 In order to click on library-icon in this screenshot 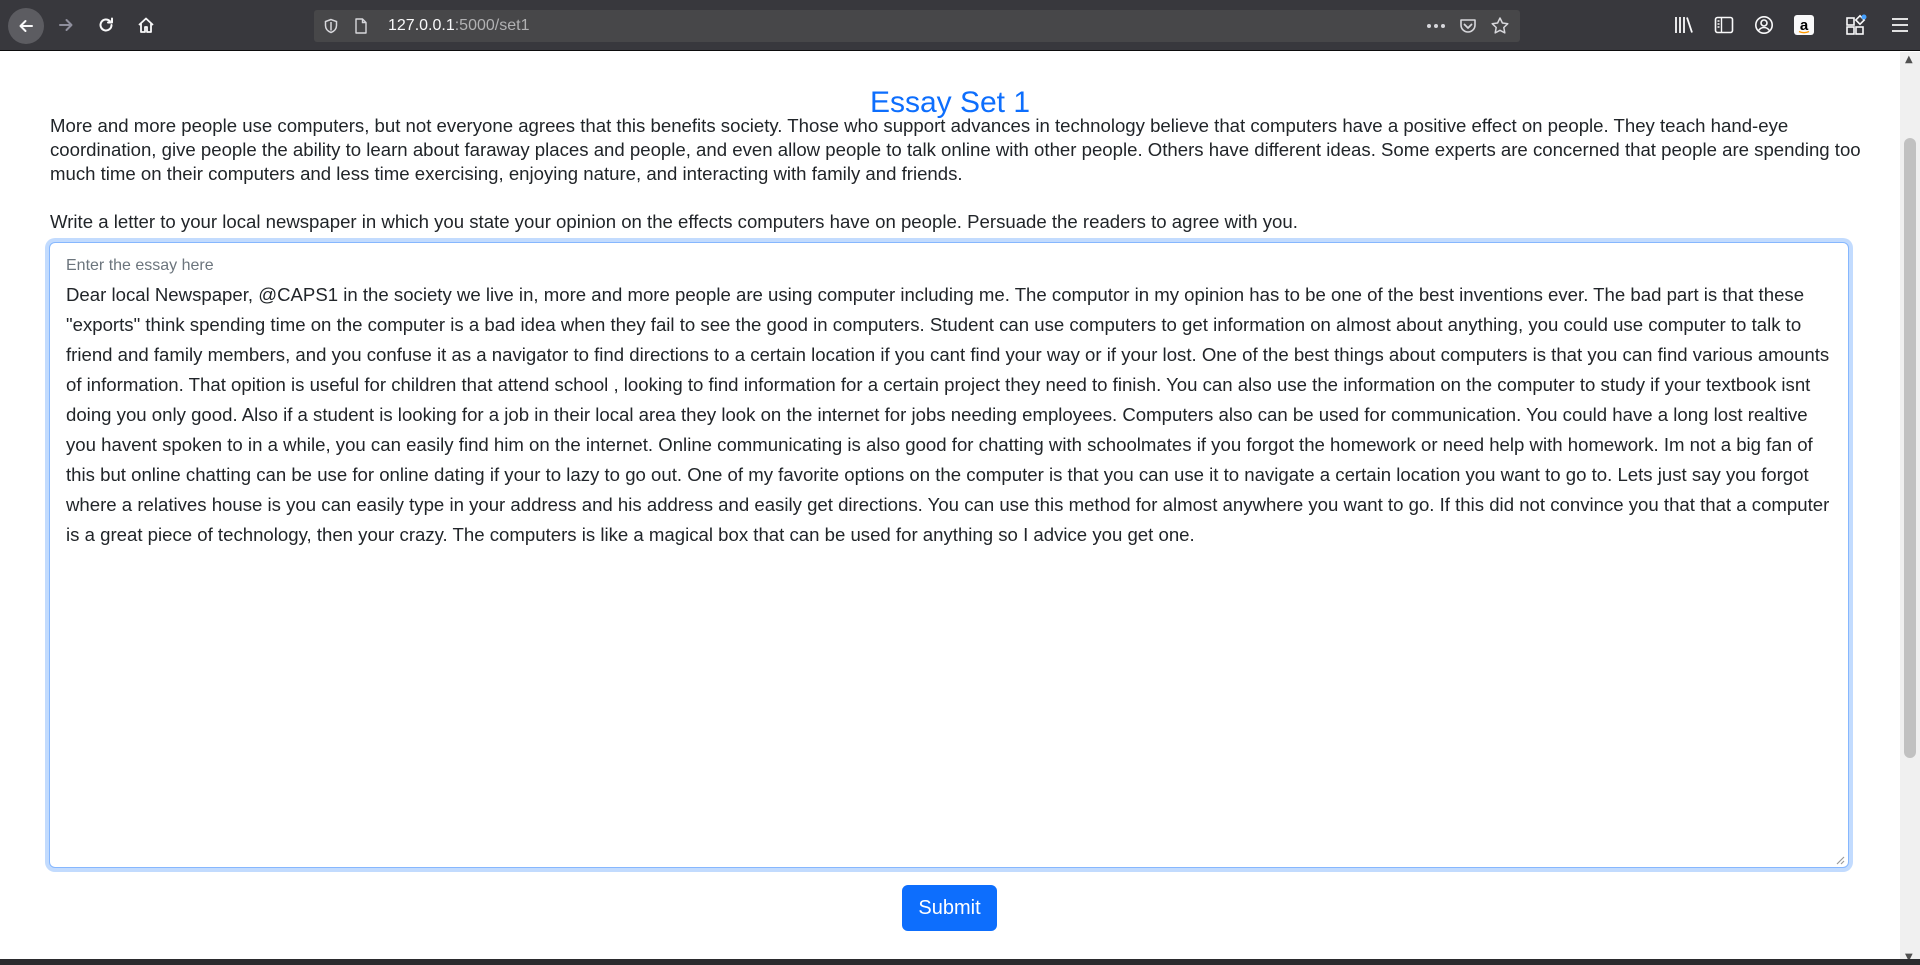, I will do `click(1684, 25)`.